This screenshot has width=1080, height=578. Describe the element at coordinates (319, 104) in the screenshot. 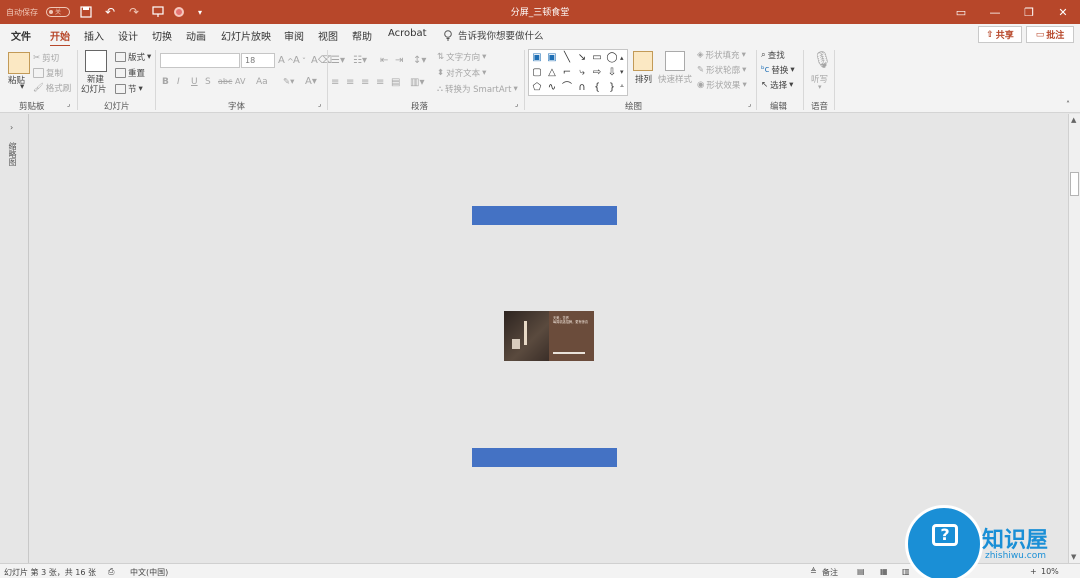

I see `font-launcher-icon: ⌟` at that location.